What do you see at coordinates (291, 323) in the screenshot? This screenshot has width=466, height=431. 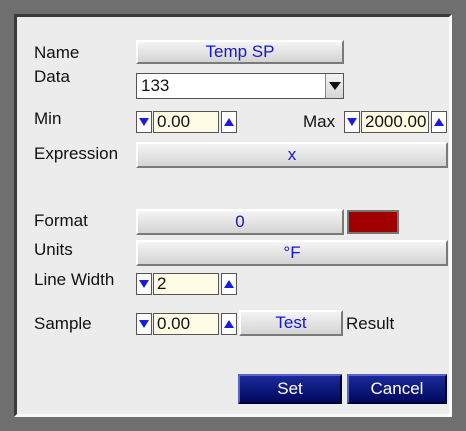 I see `test-button: Test` at bounding box center [291, 323].